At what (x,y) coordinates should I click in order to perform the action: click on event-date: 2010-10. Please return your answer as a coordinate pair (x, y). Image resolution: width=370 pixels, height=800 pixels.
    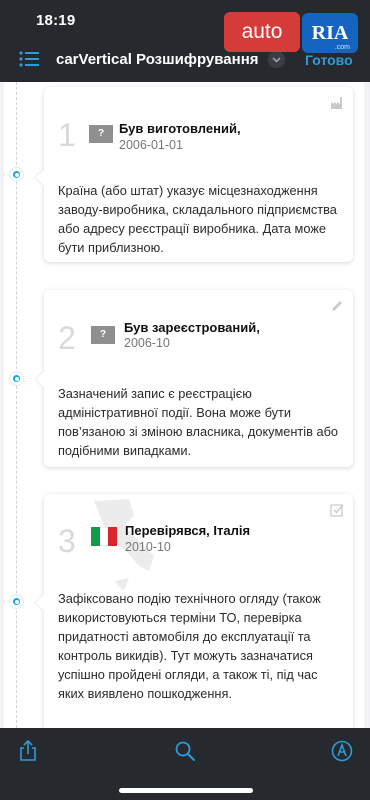
    Looking at the image, I should click on (148, 547).